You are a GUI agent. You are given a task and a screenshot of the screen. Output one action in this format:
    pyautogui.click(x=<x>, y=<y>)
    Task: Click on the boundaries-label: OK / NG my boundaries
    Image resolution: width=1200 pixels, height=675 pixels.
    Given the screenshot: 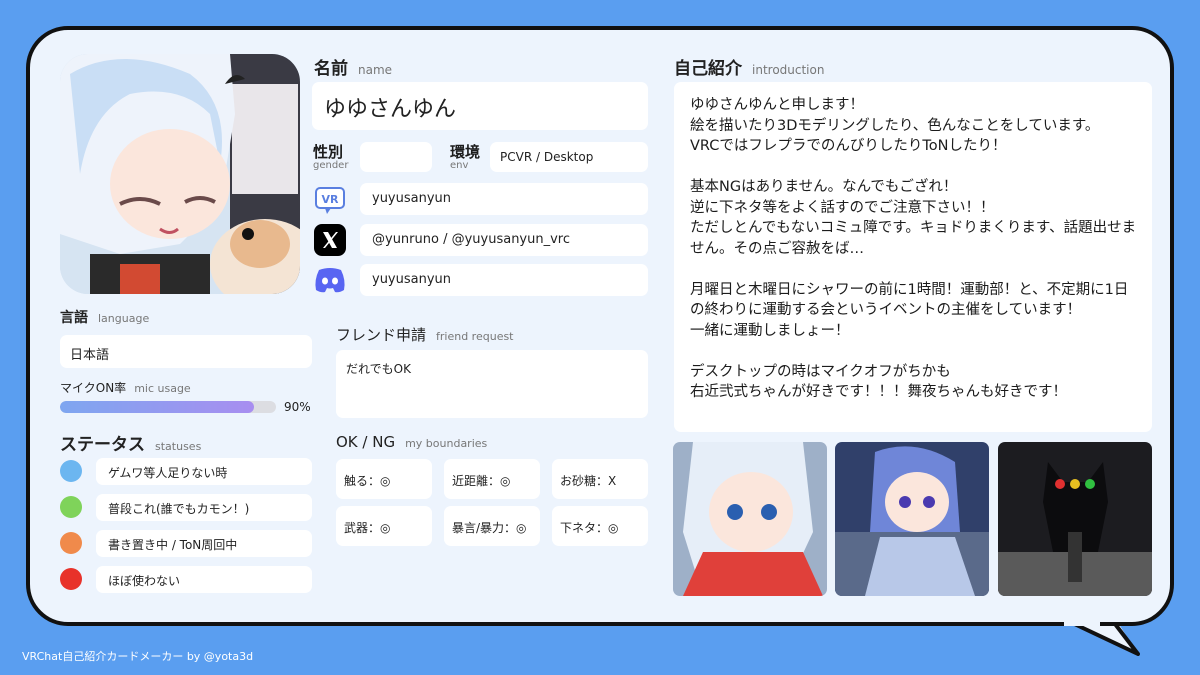 What is the action you would take?
    pyautogui.click(x=411, y=441)
    